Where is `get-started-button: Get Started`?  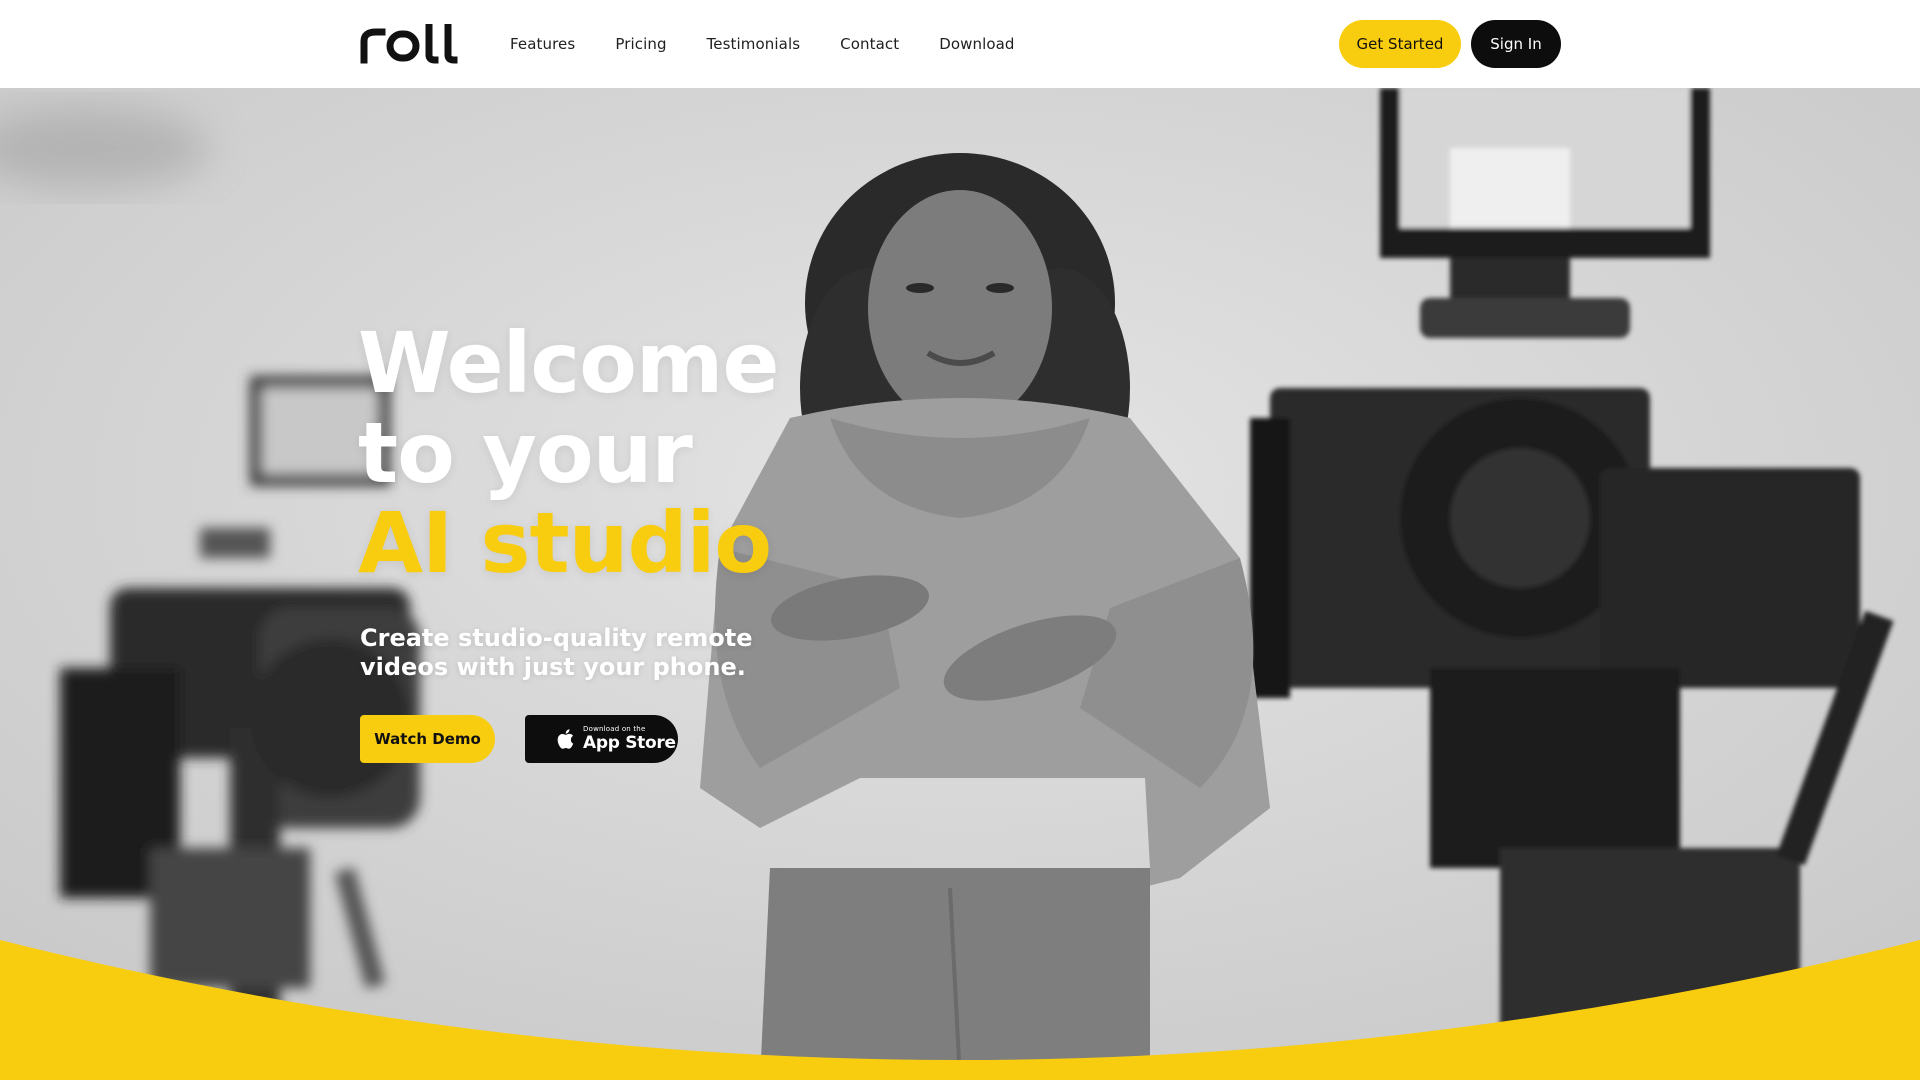
get-started-button: Get Started is located at coordinates (1400, 44).